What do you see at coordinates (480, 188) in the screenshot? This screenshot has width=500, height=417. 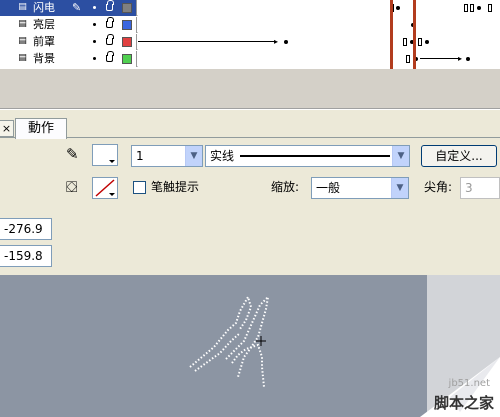 I see `miter-input: 3` at bounding box center [480, 188].